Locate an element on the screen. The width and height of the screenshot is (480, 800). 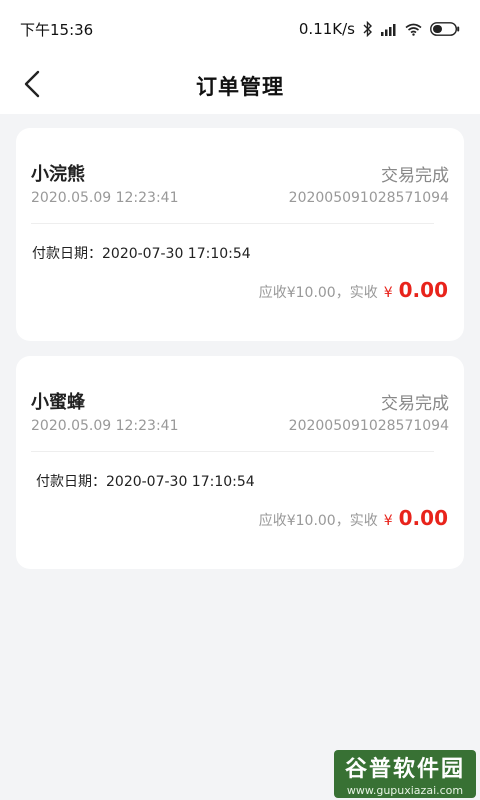
wifi-icon is located at coordinates (413, 29).